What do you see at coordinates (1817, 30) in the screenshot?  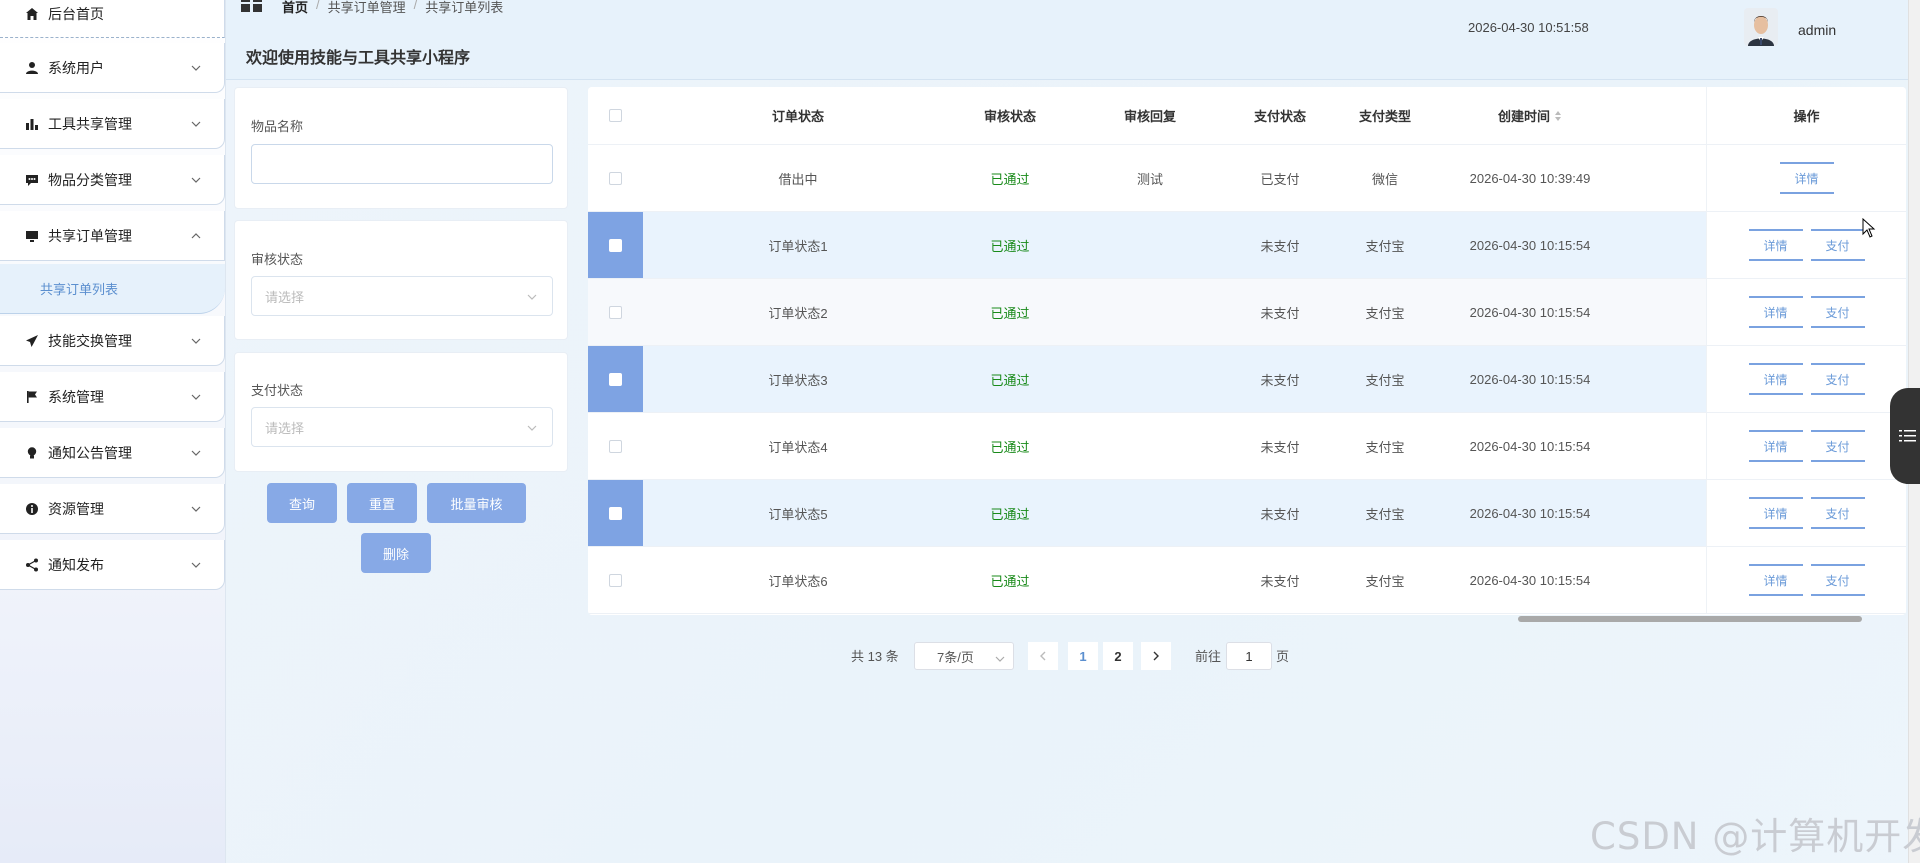 I see `username: admin` at bounding box center [1817, 30].